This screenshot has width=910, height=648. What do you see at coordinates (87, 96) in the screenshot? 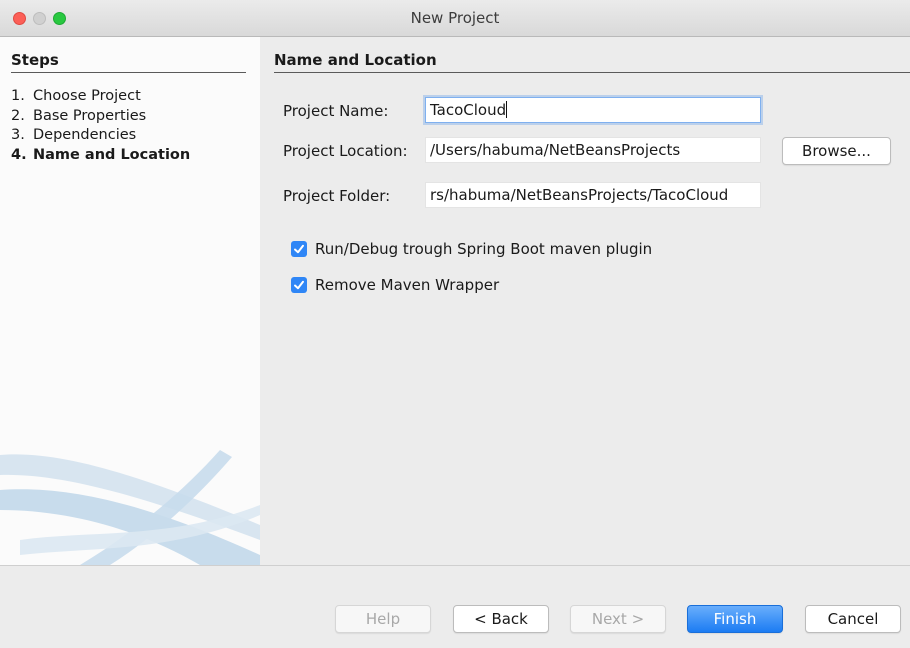
I see `step-label: Choose Project` at bounding box center [87, 96].